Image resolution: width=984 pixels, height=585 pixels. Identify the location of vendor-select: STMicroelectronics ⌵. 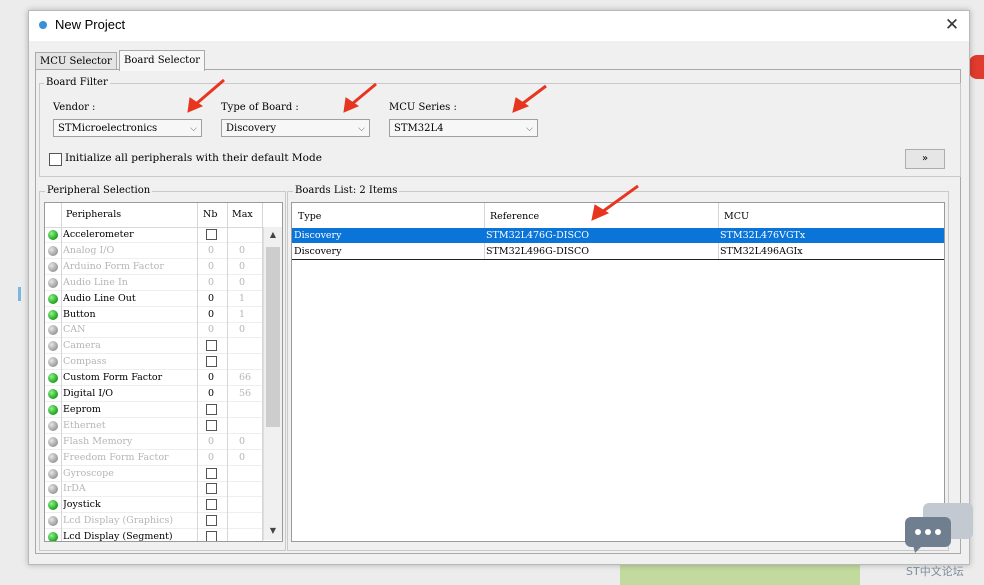
(127, 128).